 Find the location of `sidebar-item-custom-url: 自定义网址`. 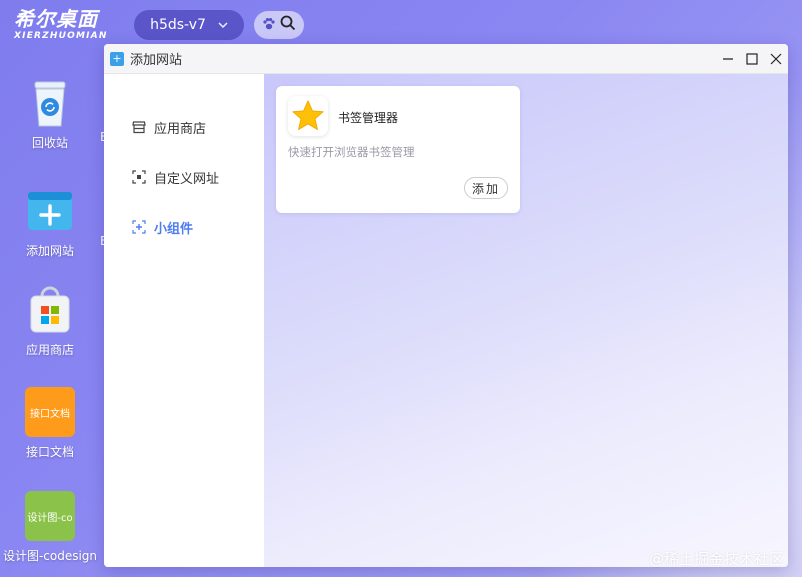

sidebar-item-custom-url: 自定义网址 is located at coordinates (184, 177).